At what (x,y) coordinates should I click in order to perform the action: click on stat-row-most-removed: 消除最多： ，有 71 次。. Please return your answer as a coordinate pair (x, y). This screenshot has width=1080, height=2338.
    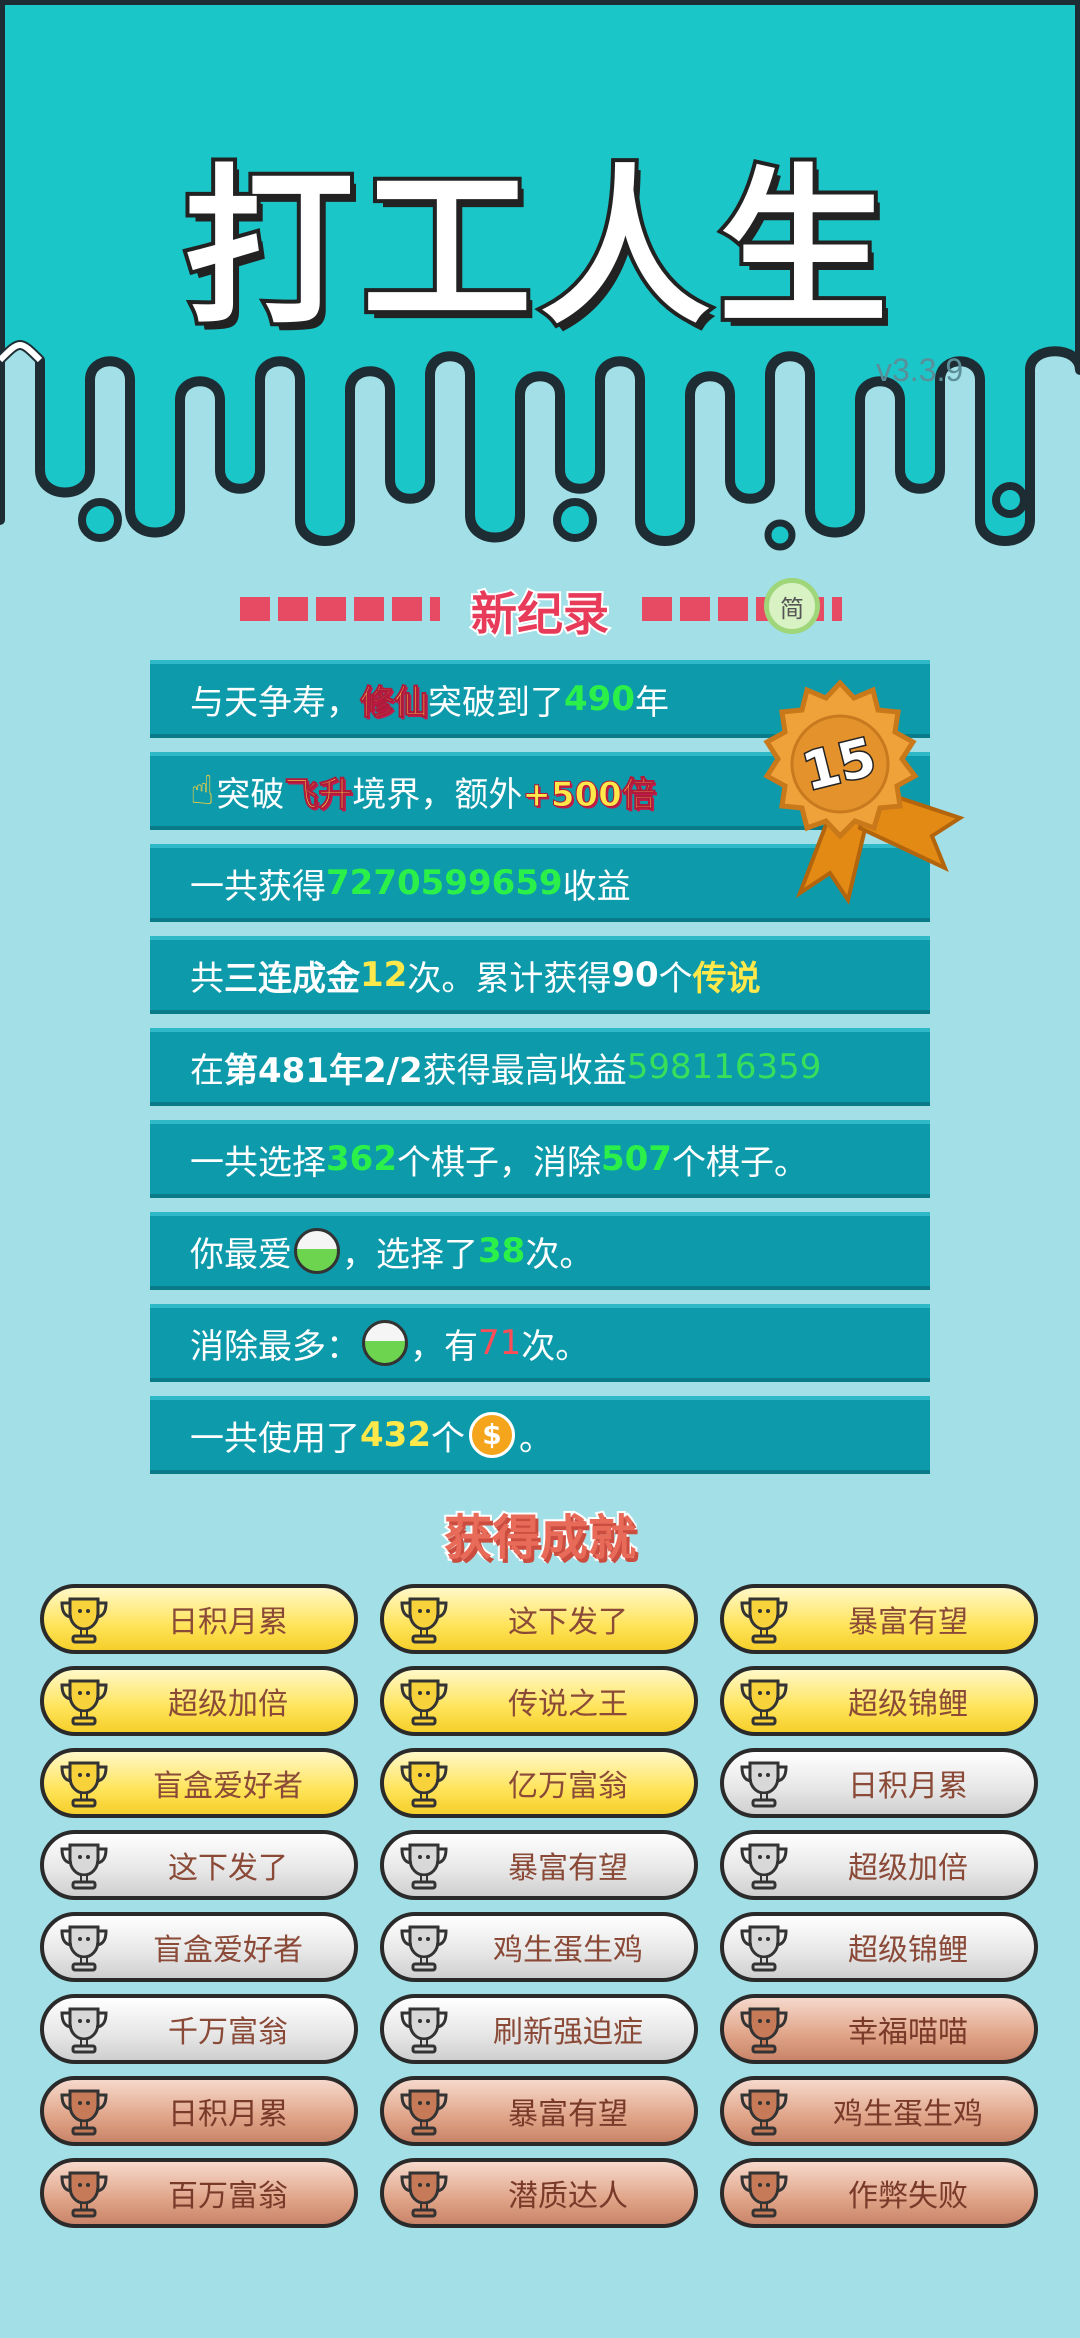
    Looking at the image, I should click on (540, 1343).